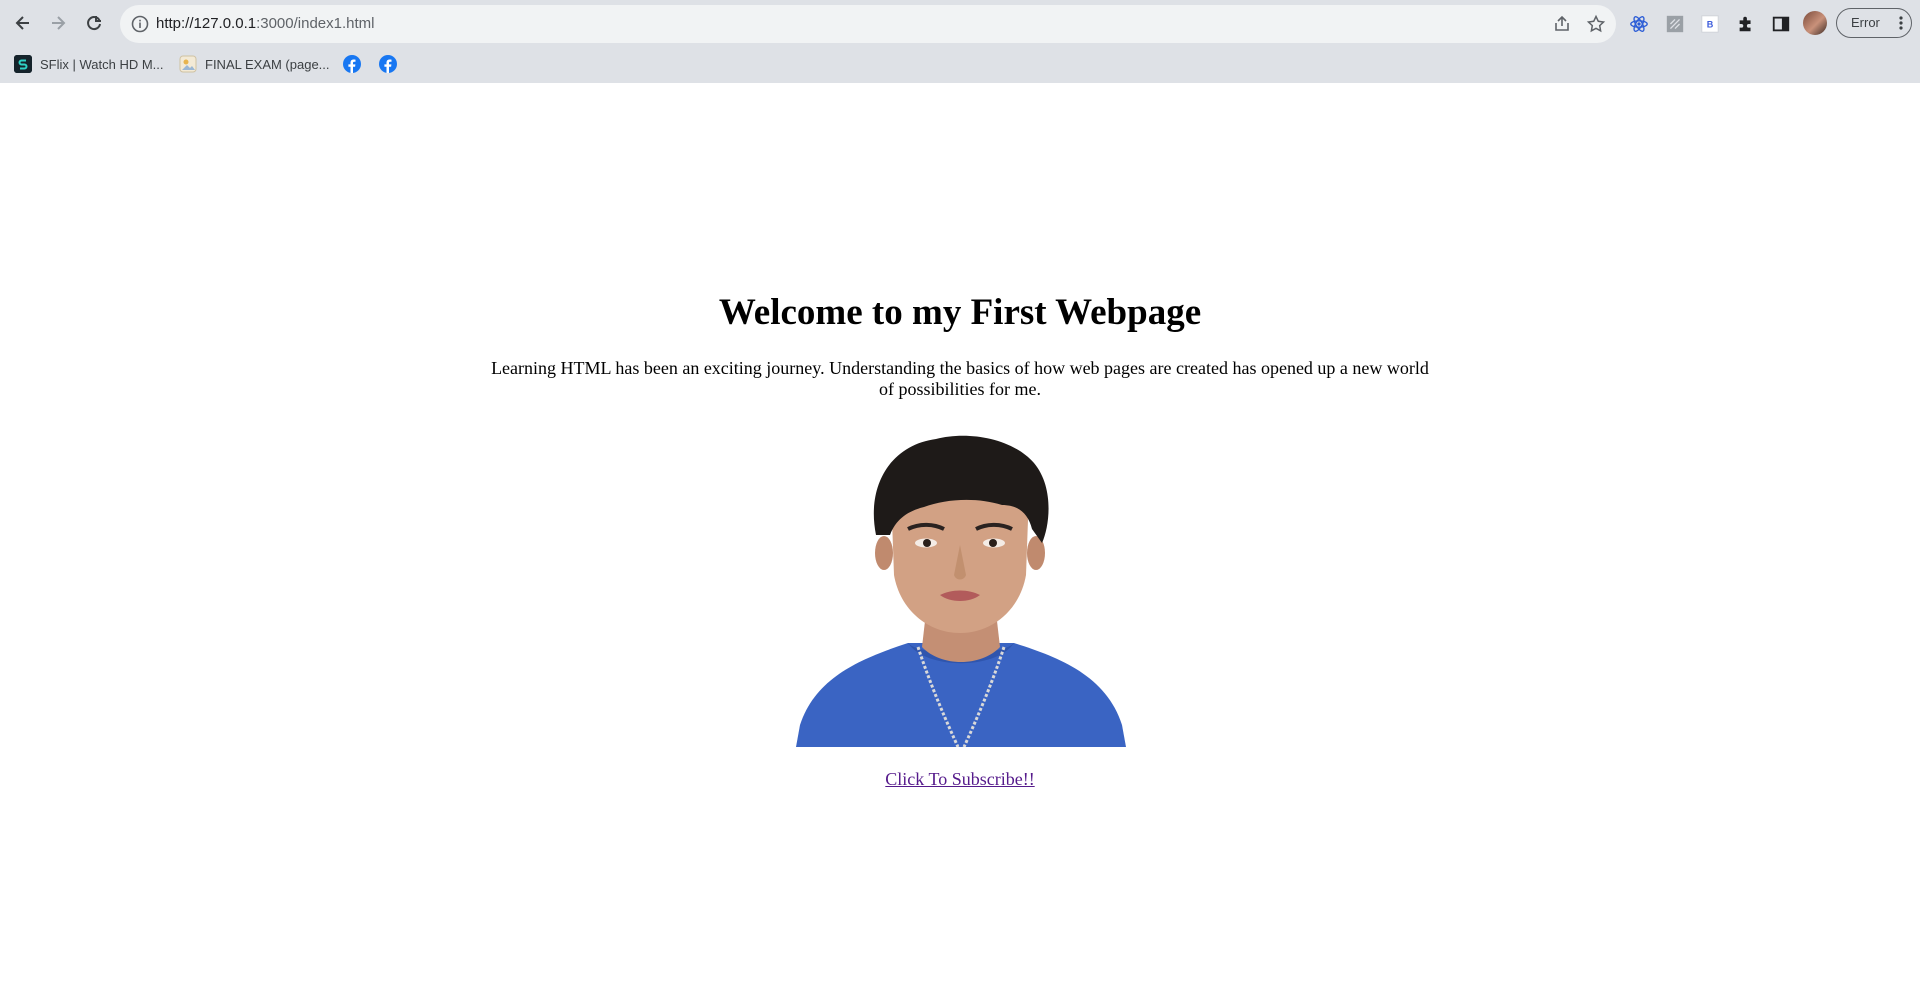 Image resolution: width=1920 pixels, height=992 pixels. I want to click on profile-error-button: Error, so click(1874, 23).